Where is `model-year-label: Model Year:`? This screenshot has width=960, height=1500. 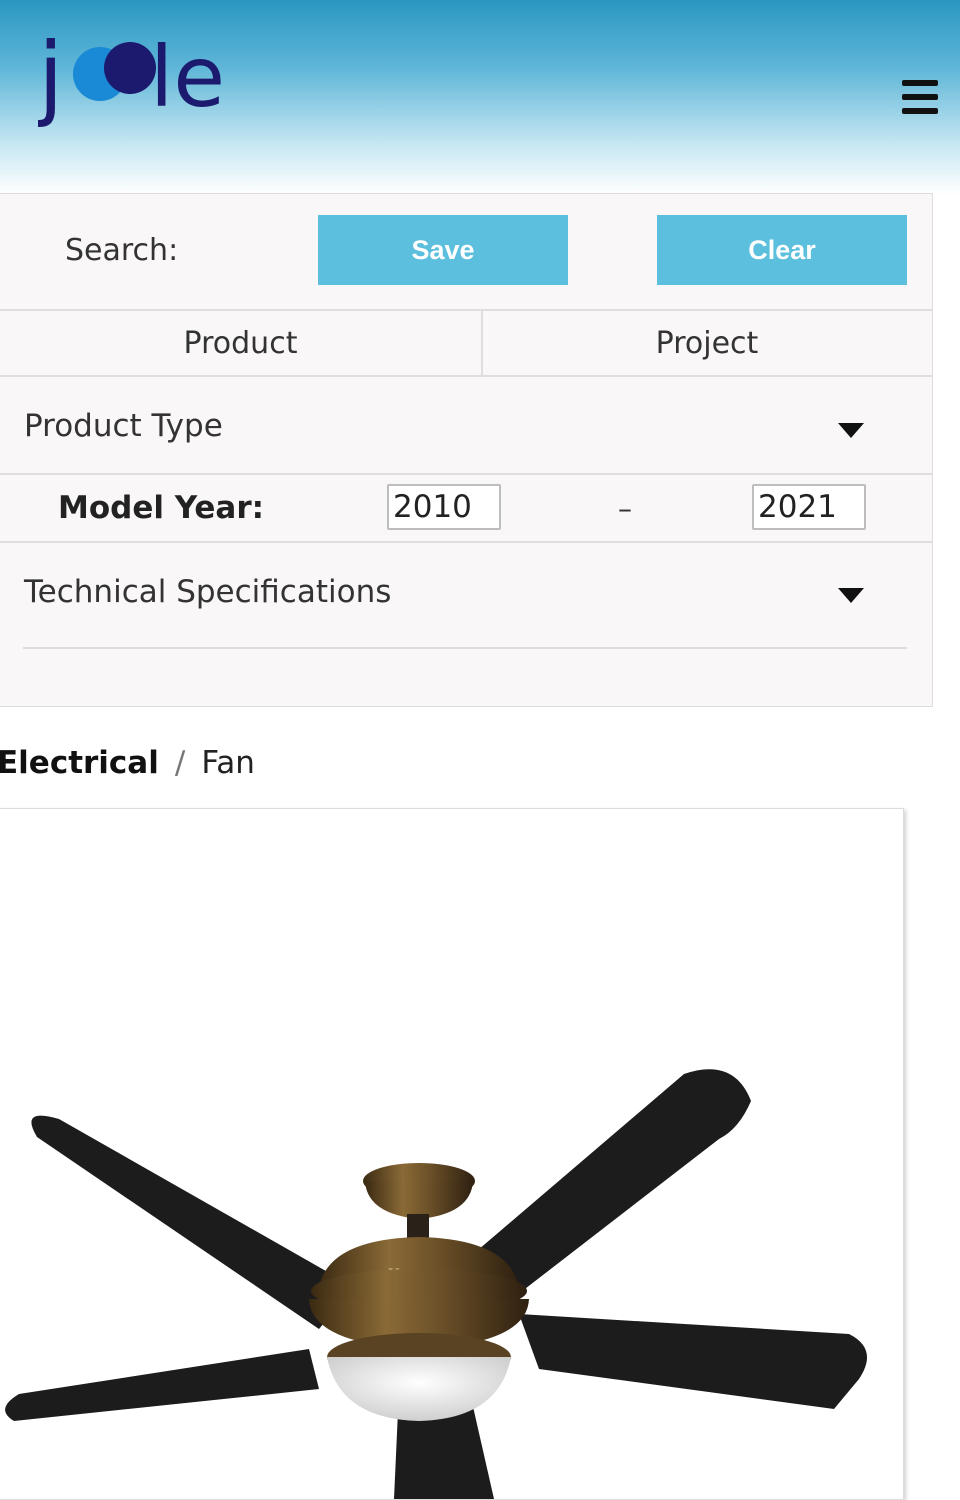
model-year-label: Model Year: is located at coordinates (161, 508).